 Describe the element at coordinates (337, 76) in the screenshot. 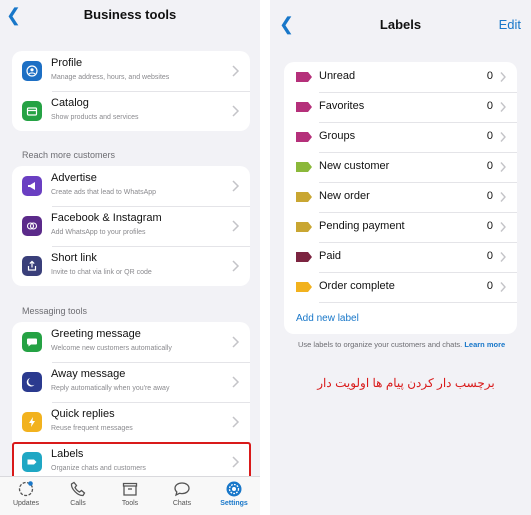

I see `label-name: Unread` at that location.